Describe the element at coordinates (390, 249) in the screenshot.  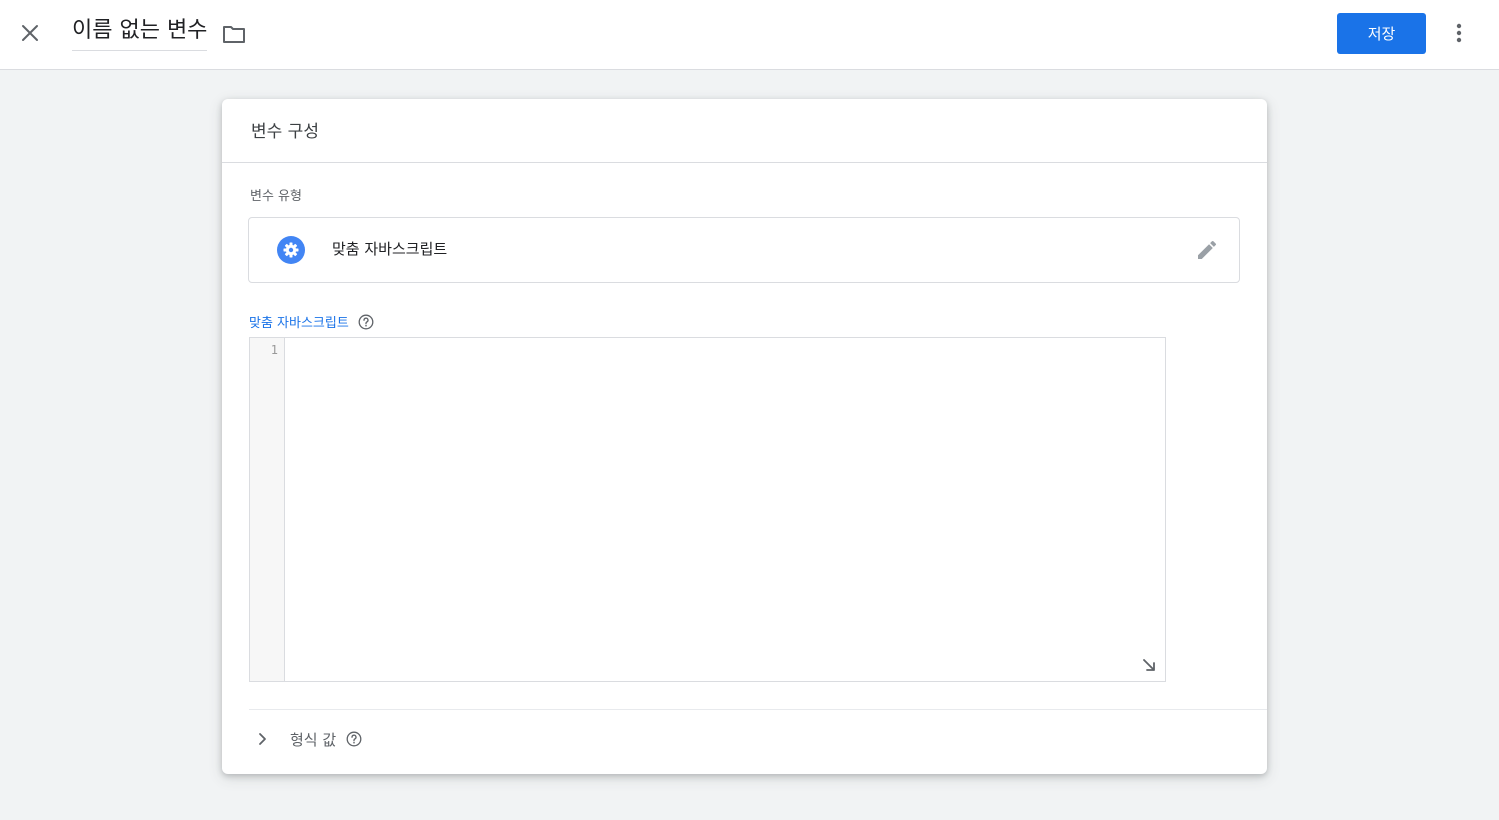
I see `variable-type-name: 맞춤 자바스크립트` at that location.